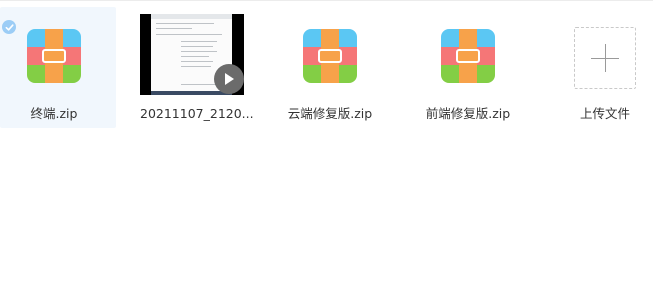 The width and height of the screenshot is (653, 299). Describe the element at coordinates (54, 113) in the screenshot. I see `file-name: 终端.zip` at that location.